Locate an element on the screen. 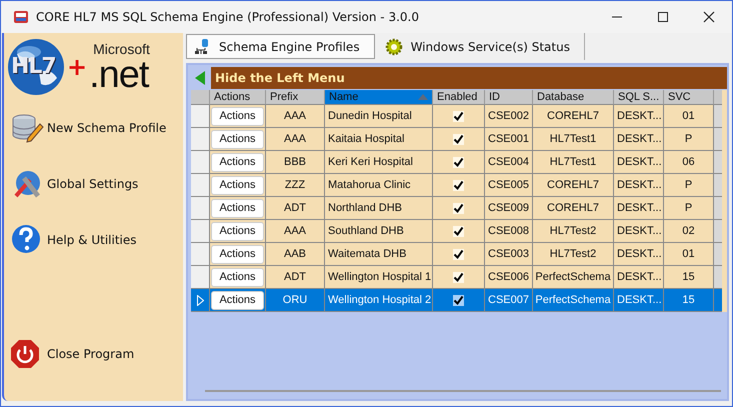 This screenshot has width=733, height=407. table-cell: BBB is located at coordinates (295, 162).